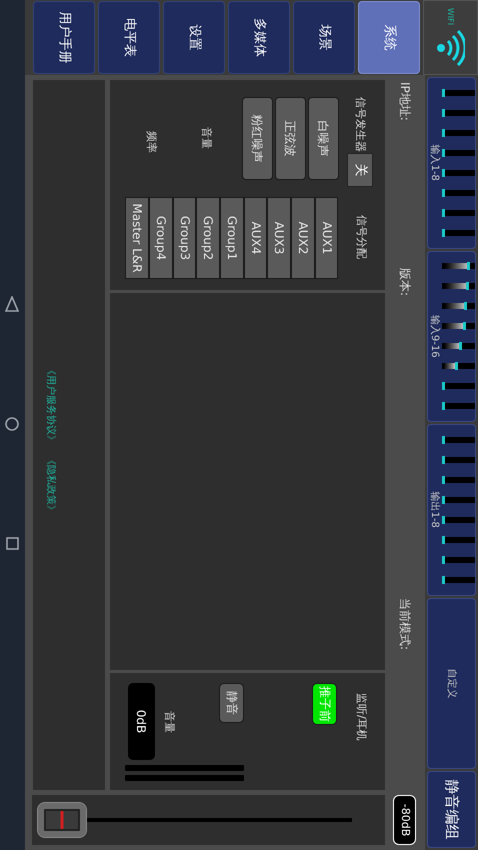 This screenshot has width=478, height=850. Describe the element at coordinates (64, 37) in the screenshot. I see `tab: 用户手册` at that location.